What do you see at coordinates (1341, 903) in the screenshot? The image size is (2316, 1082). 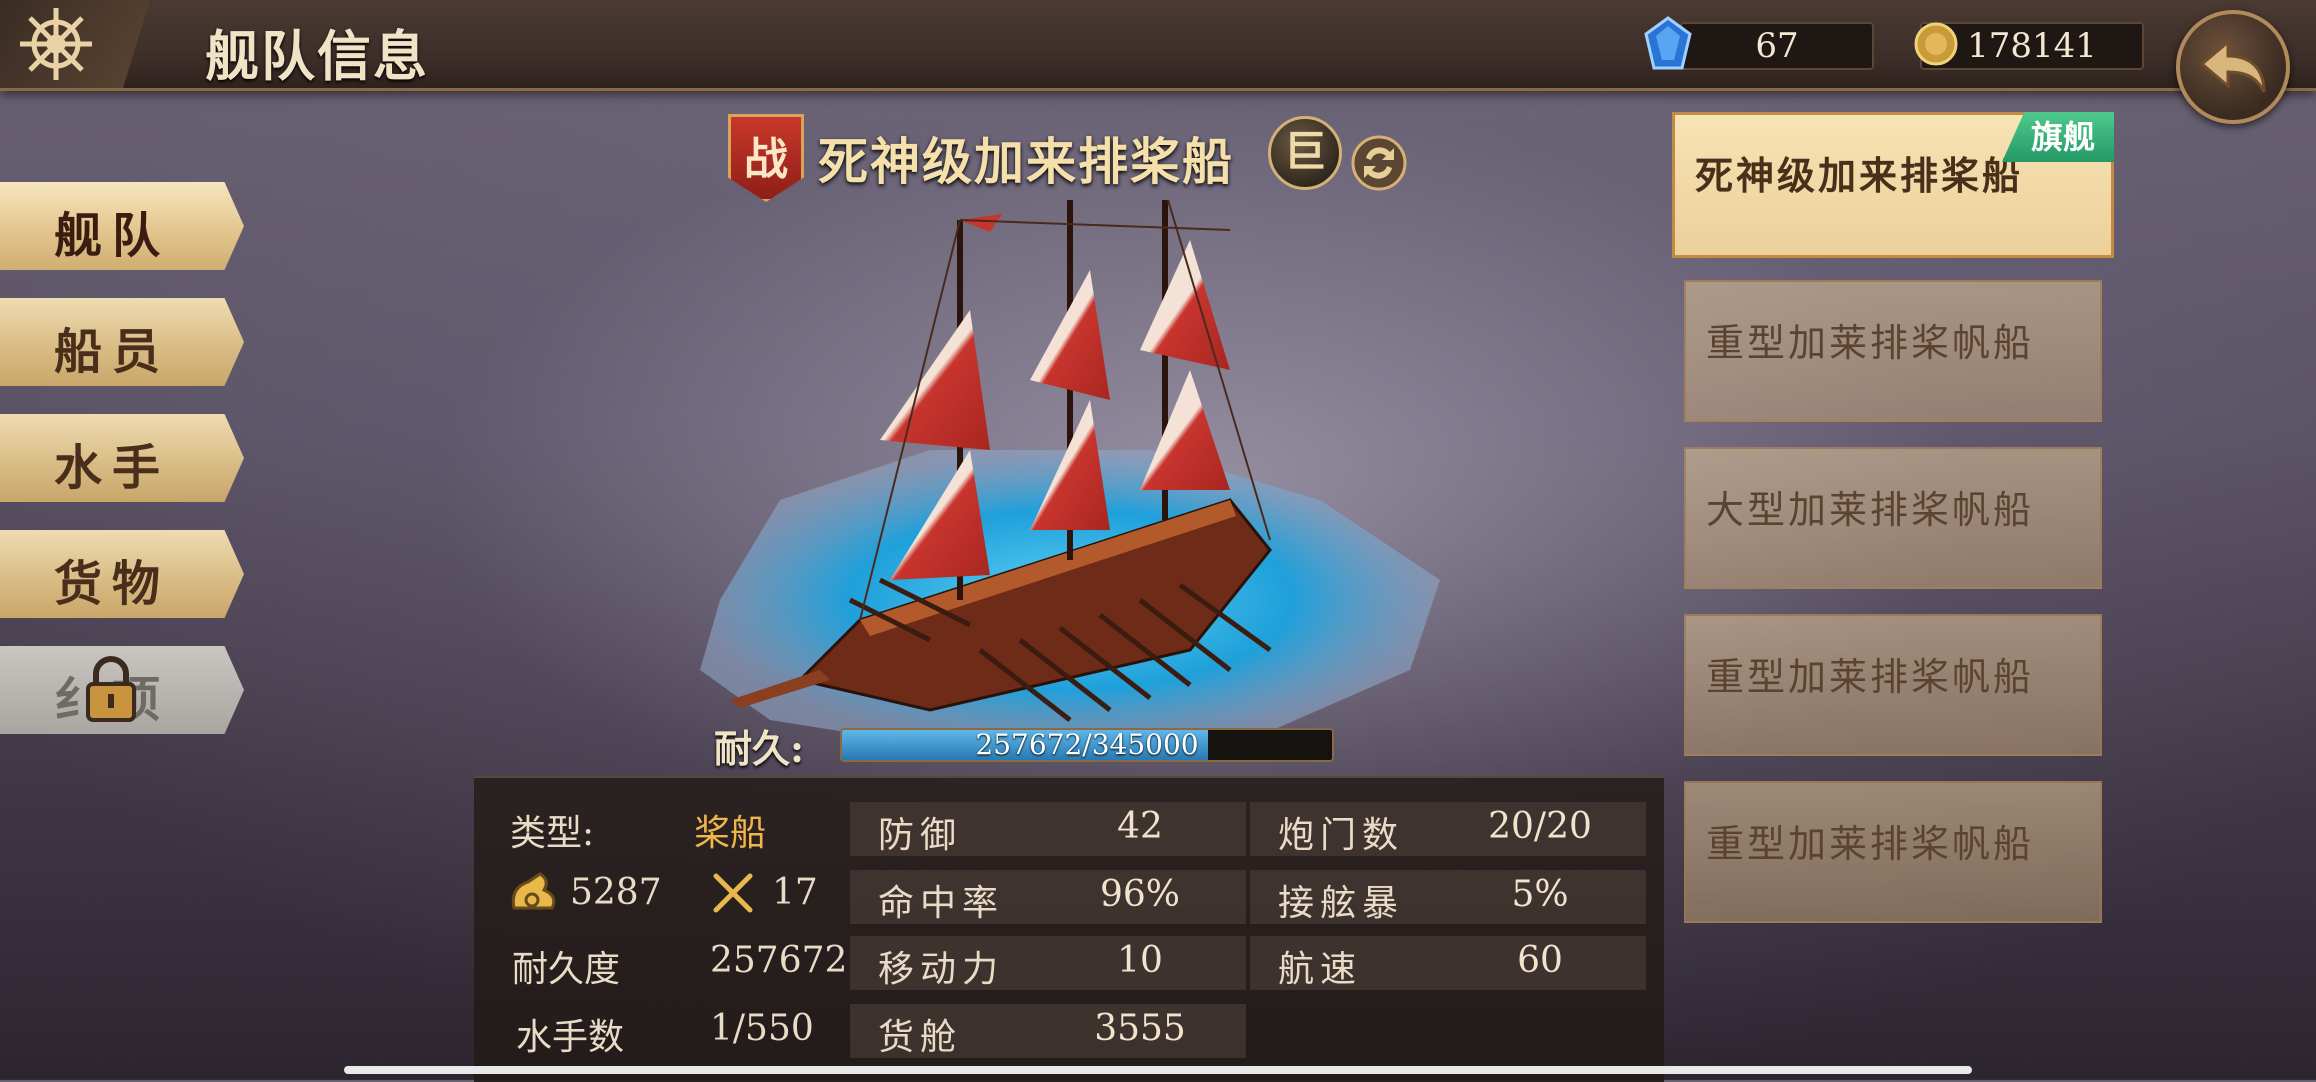 I see `stat-boarding-crit-label: 接舷暴` at bounding box center [1341, 903].